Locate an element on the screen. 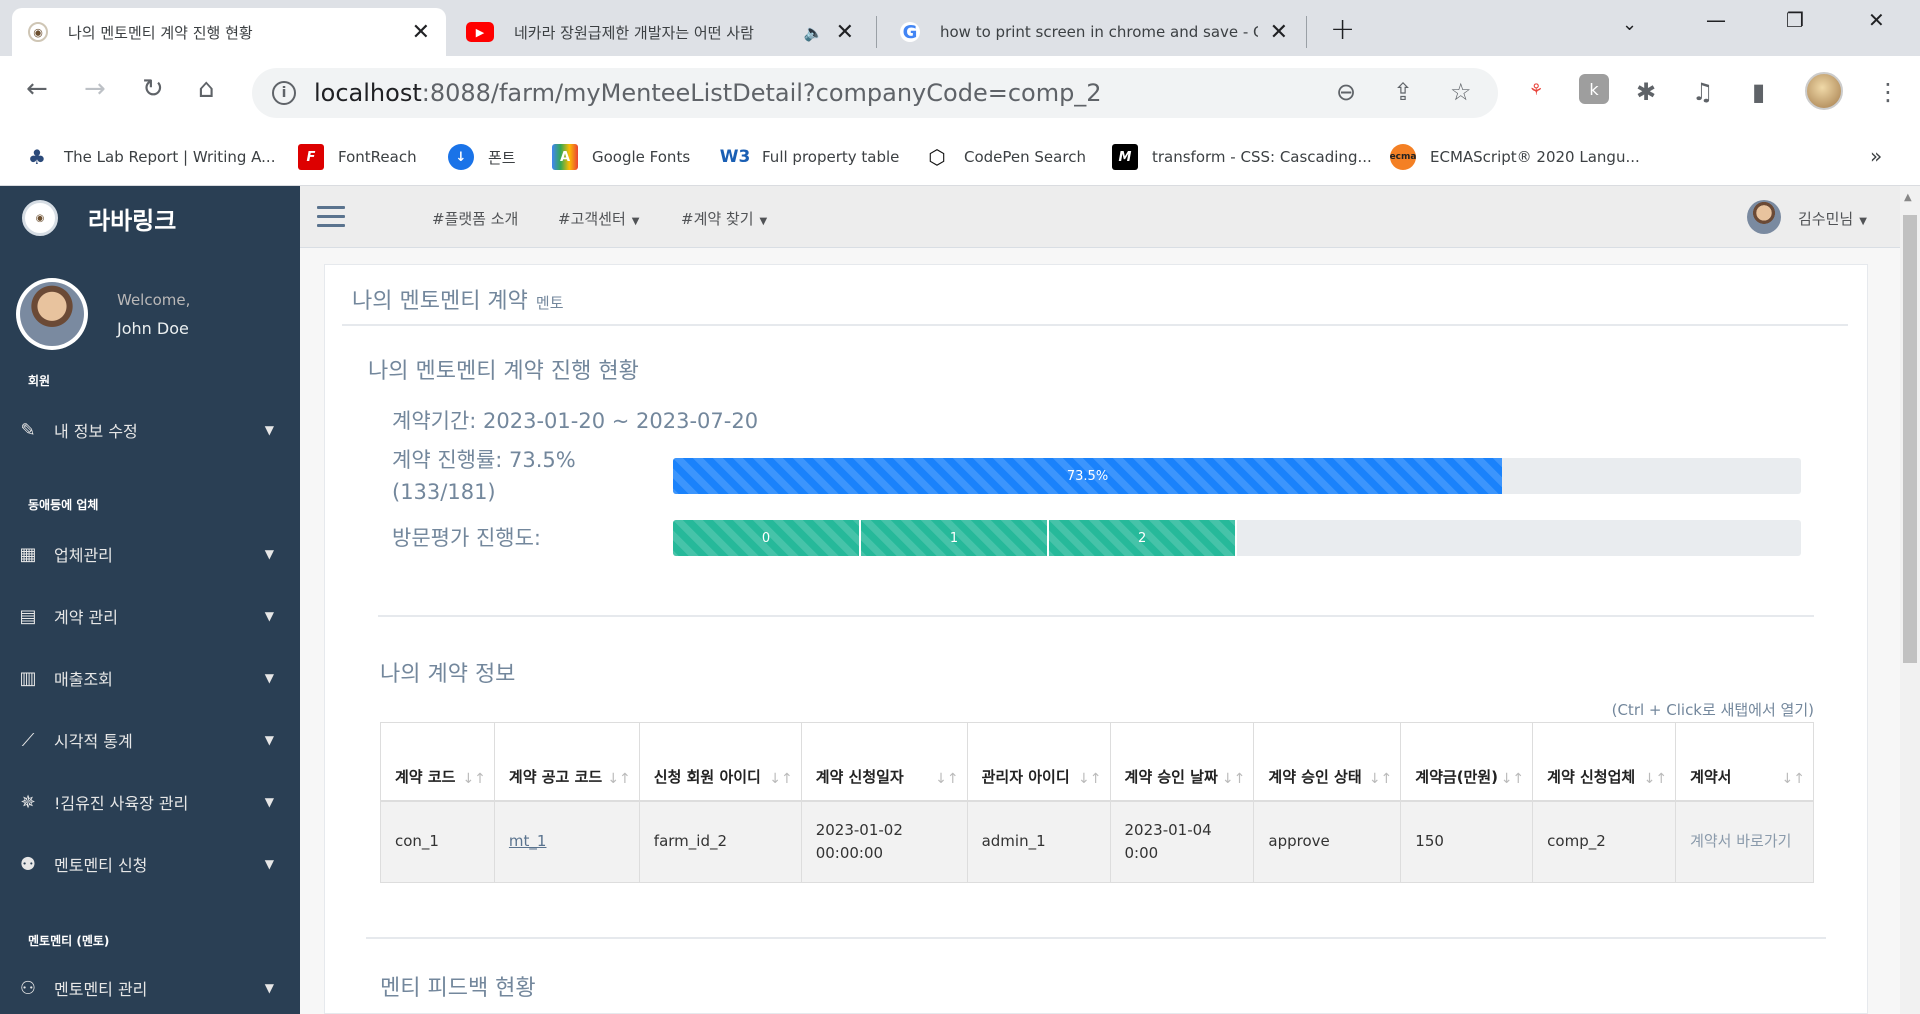 This screenshot has width=1920, height=1014. user-menu: 김수민님 ▼ is located at coordinates (1832, 218).